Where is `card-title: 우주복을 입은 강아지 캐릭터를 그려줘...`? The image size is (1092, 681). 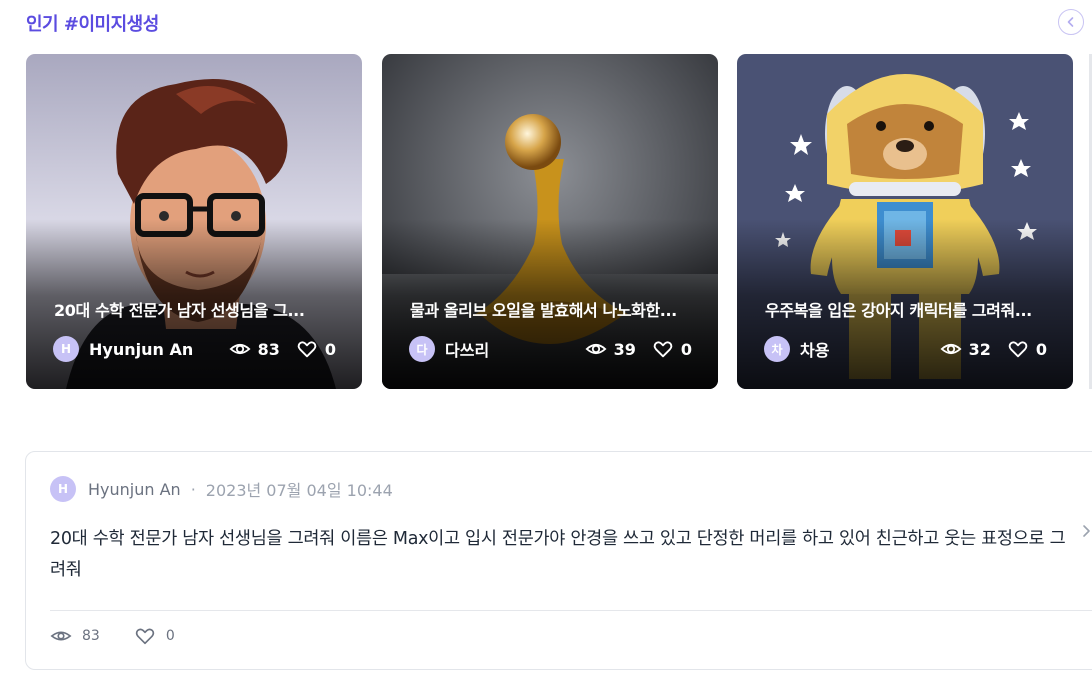 card-title: 우주복을 입은 강아지 캐릭터를 그려줘... is located at coordinates (898, 310).